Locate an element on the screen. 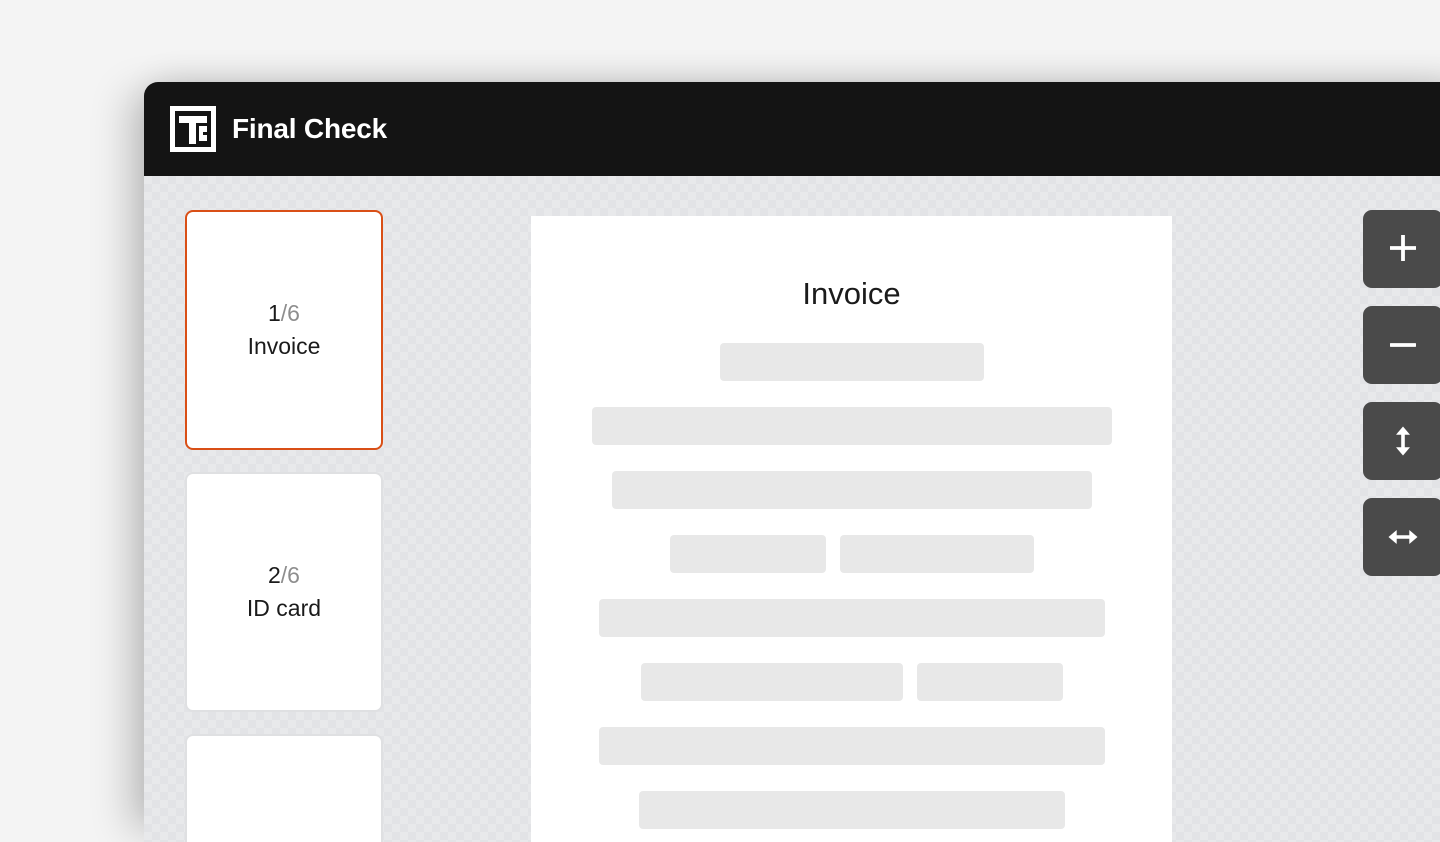 Image resolution: width=1440 pixels, height=842 pixels. zoom-out-button is located at coordinates (1401, 345).